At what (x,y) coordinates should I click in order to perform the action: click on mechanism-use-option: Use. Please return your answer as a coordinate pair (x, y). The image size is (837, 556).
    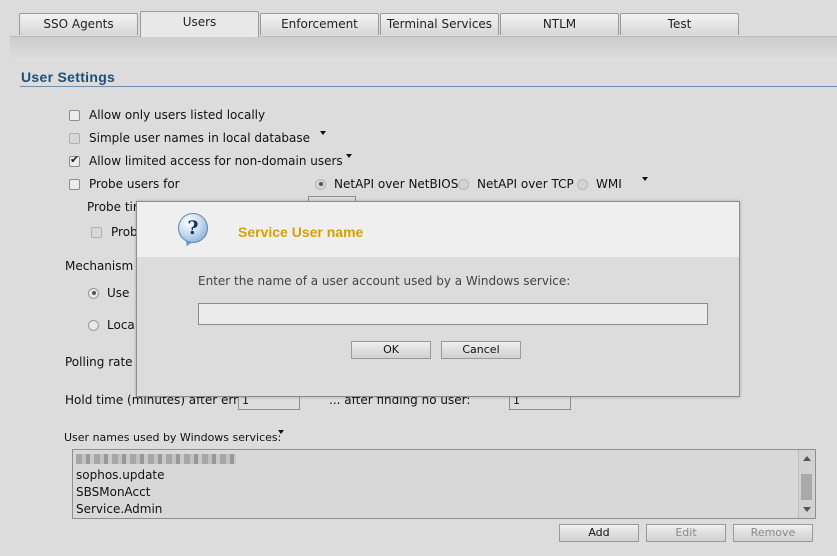
    Looking at the image, I should click on (108, 293).